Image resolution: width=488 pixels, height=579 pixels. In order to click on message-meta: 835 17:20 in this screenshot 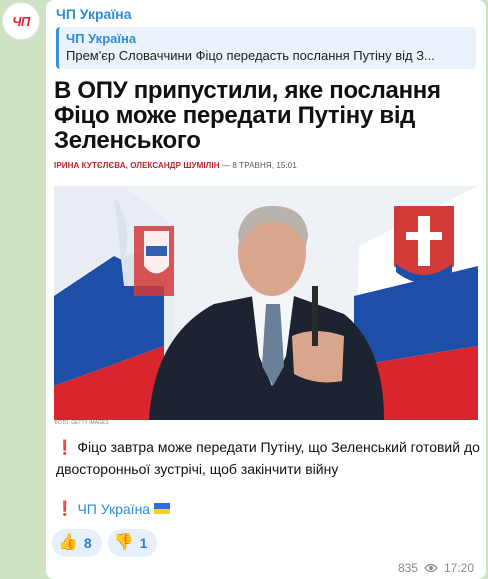, I will do `click(436, 568)`.